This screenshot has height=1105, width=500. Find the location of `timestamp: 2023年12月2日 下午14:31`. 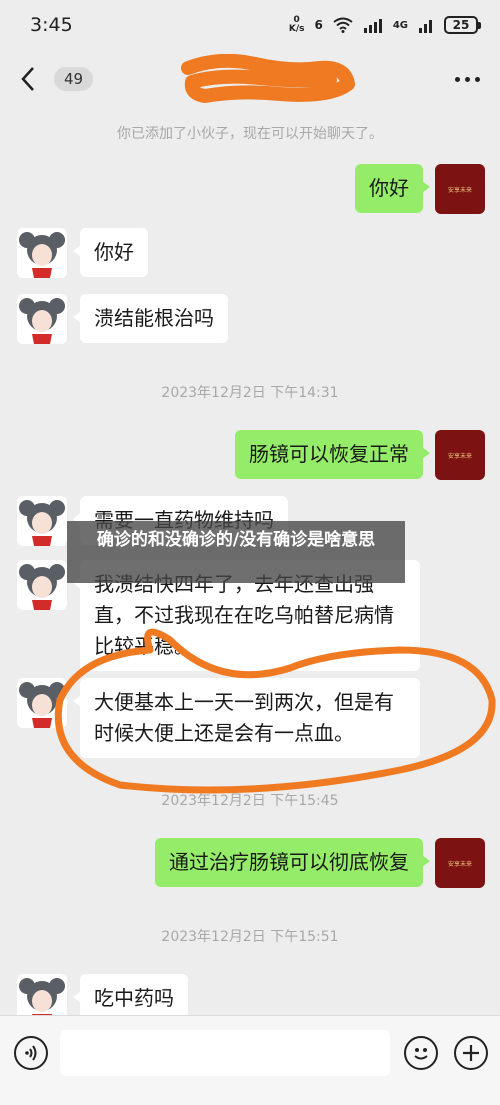

timestamp: 2023年12月2日 下午14:31 is located at coordinates (250, 393).